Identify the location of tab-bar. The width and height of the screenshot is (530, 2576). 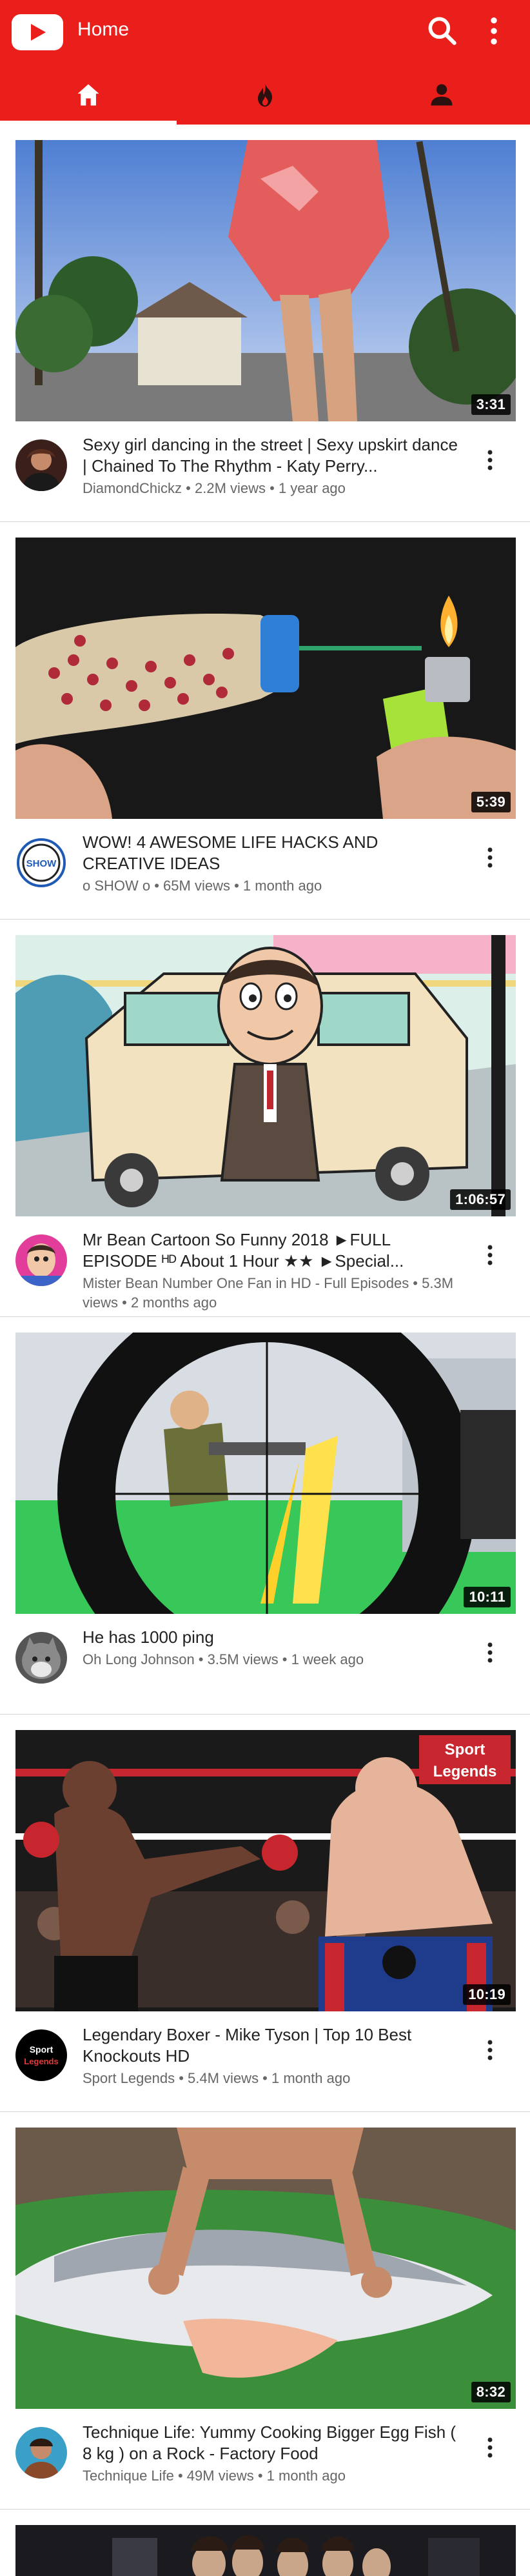
(265, 95).